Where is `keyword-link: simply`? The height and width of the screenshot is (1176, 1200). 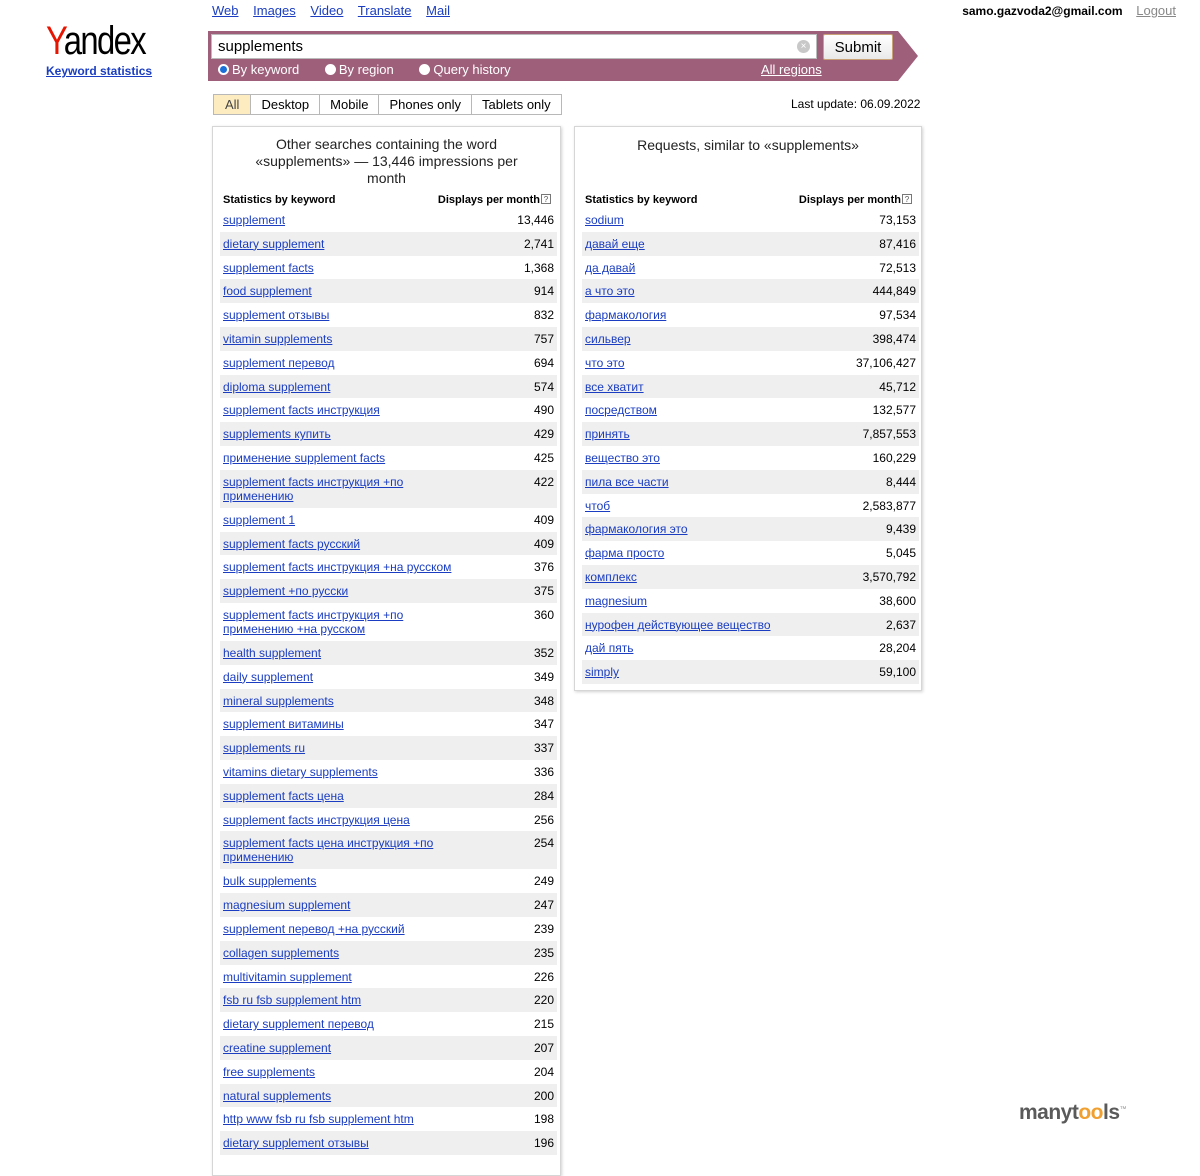 keyword-link: simply is located at coordinates (602, 672).